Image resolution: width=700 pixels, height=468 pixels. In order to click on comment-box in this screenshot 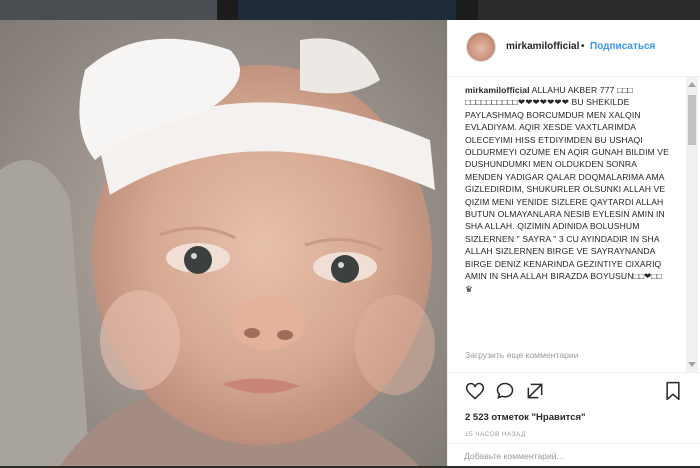, I will do `click(574, 455)`.